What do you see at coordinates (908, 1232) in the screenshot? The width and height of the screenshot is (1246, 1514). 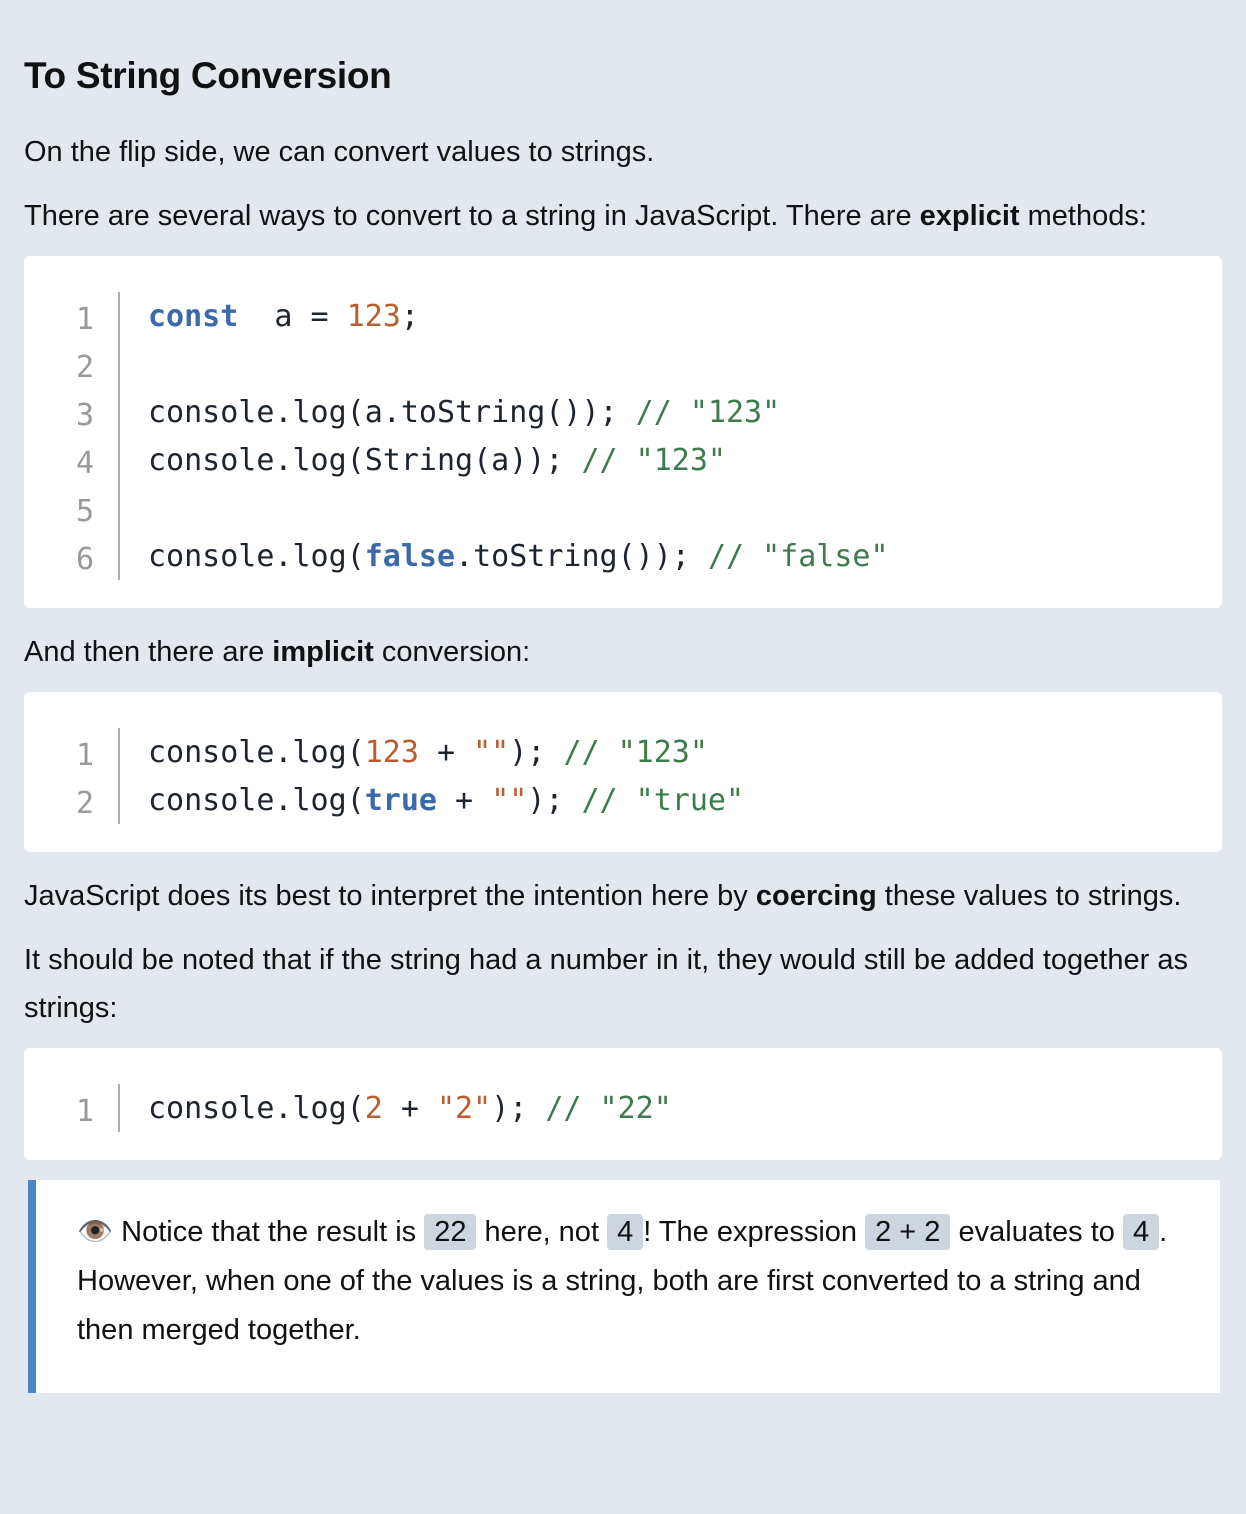 I see `inline-code: 2 + 2` at bounding box center [908, 1232].